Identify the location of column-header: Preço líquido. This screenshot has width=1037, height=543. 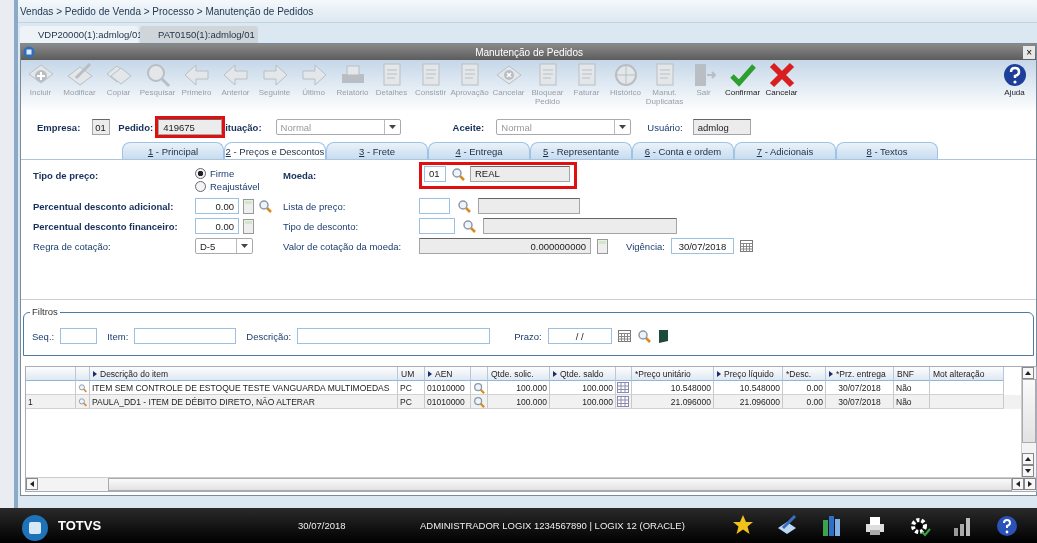
(748, 374).